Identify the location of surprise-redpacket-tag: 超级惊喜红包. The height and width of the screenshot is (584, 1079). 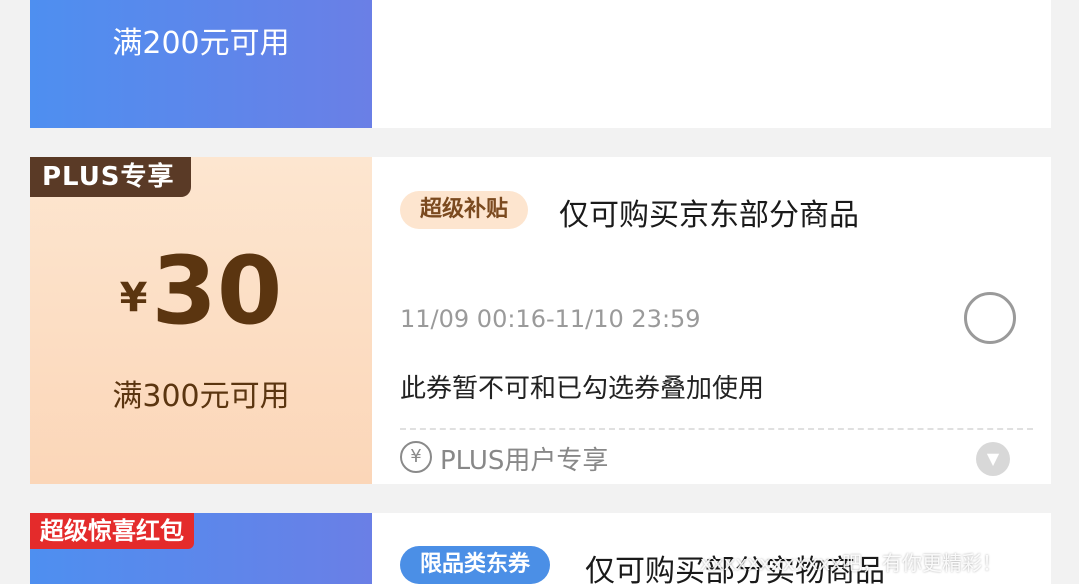
(112, 531).